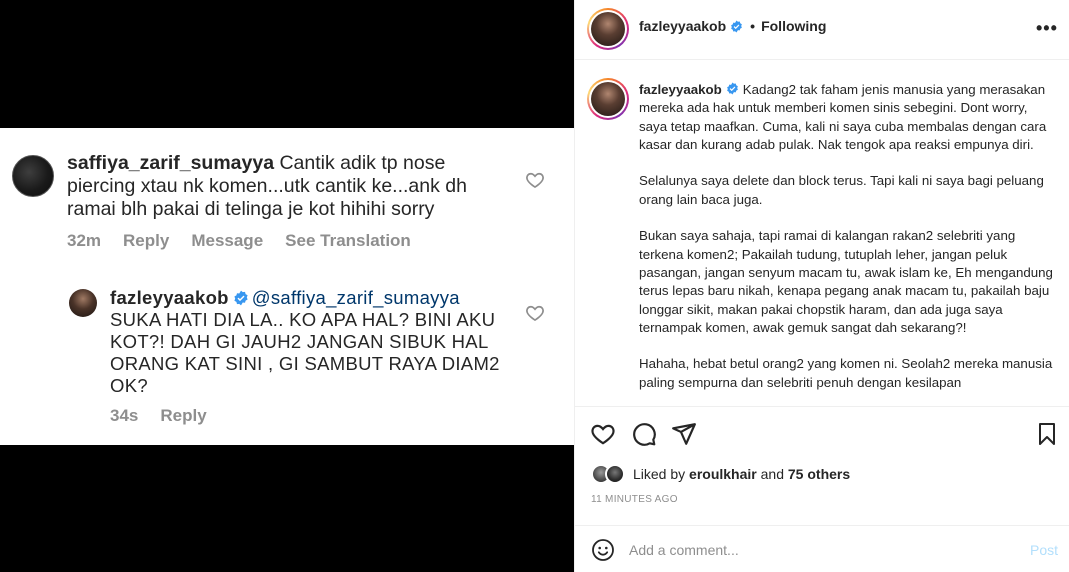 The image size is (1069, 572). What do you see at coordinates (684, 434) in the screenshot?
I see `share-paper-plane-icon` at bounding box center [684, 434].